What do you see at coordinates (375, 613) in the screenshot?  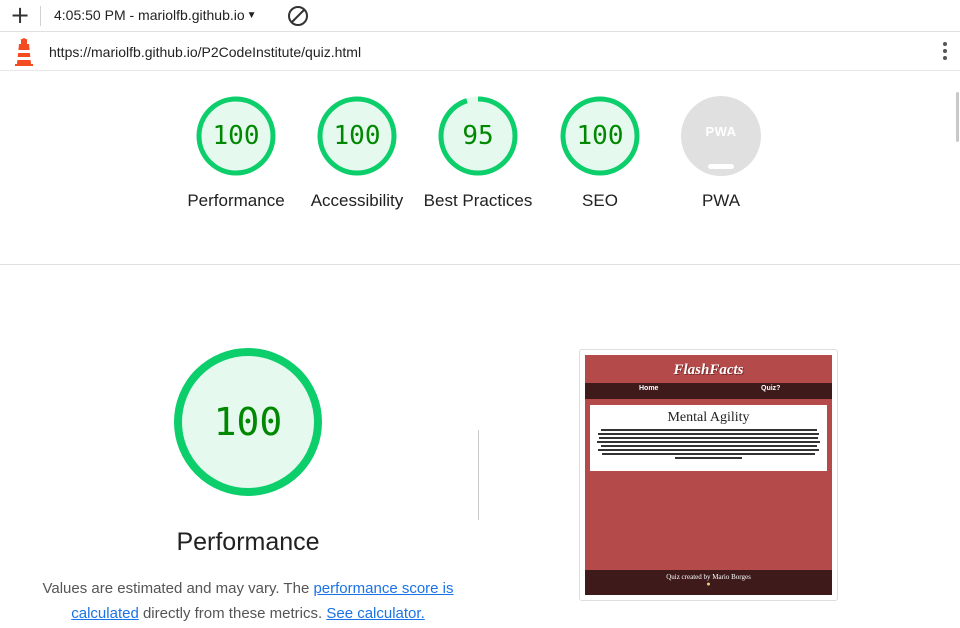 I see `calculator-link: See calculator.` at bounding box center [375, 613].